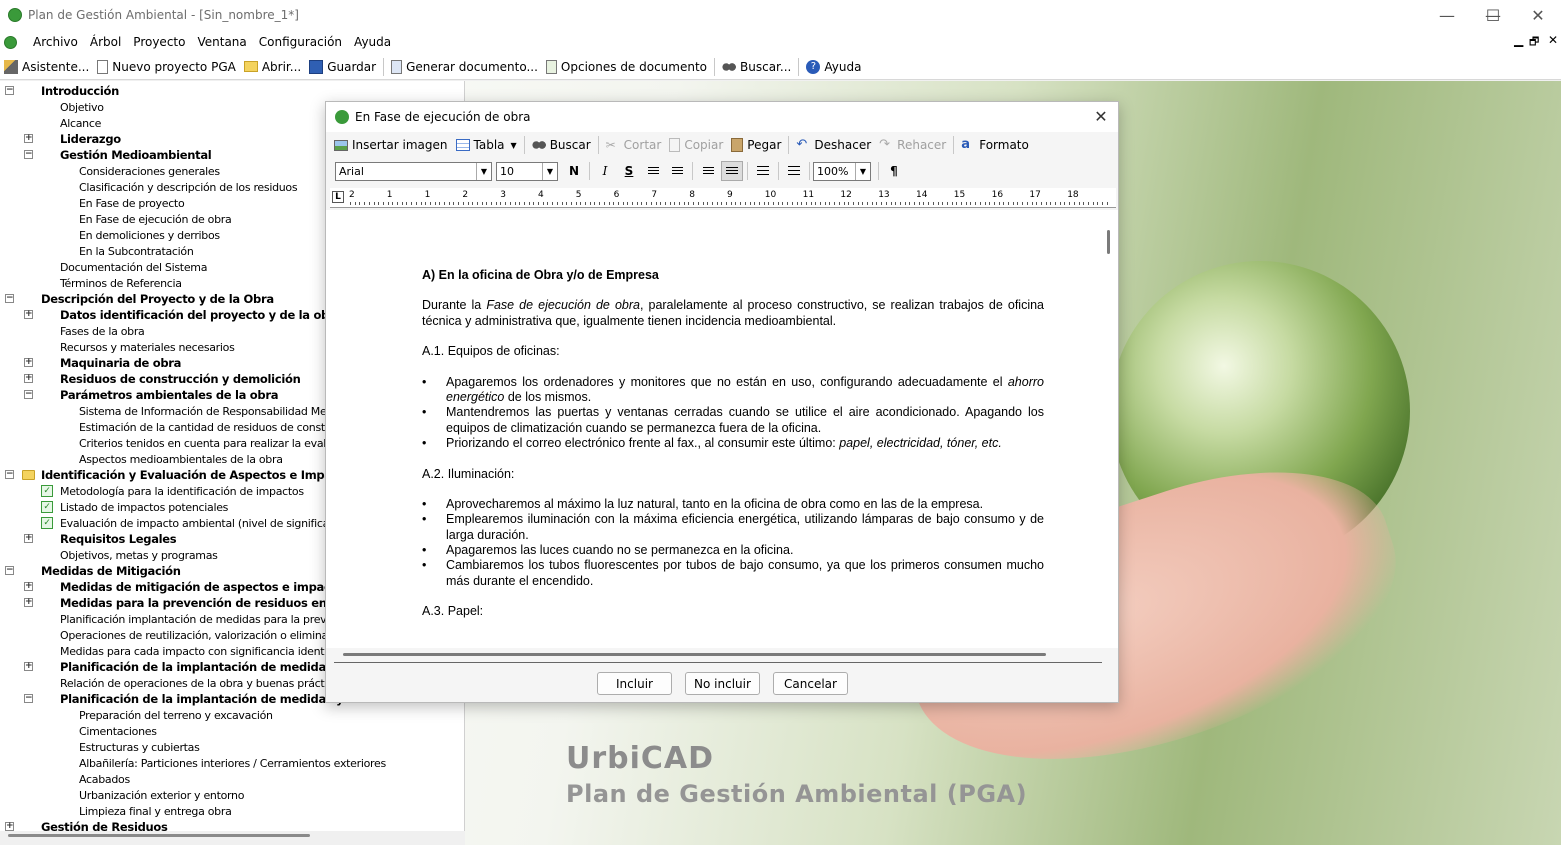  Describe the element at coordinates (1518, 40) in the screenshot. I see `mdi-minimize-button: ▁` at that location.